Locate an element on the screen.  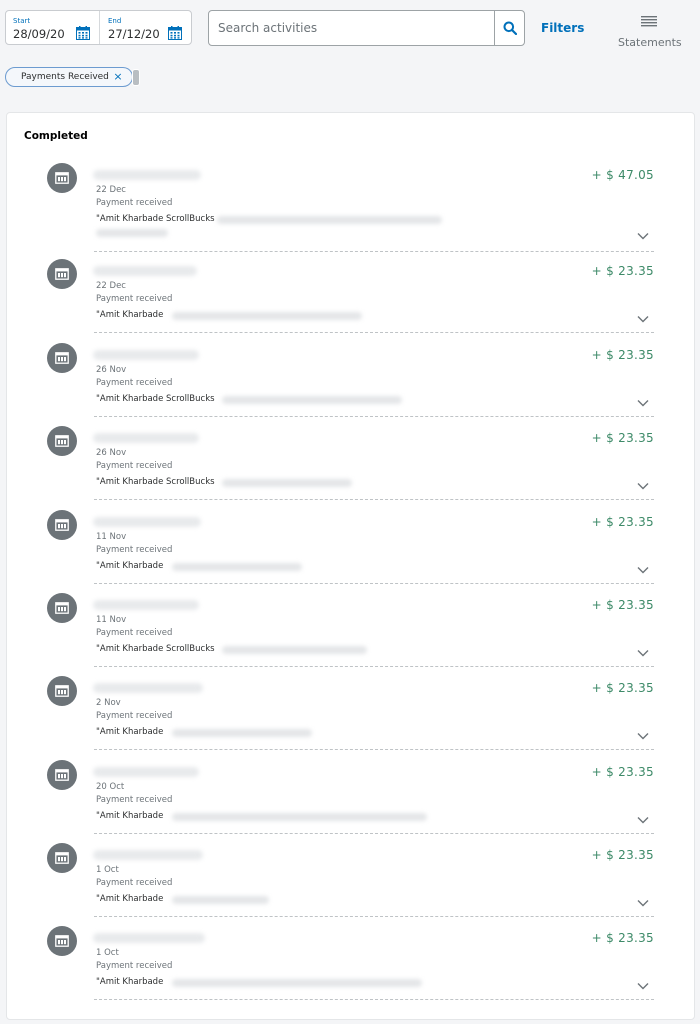
close-icon: × is located at coordinates (118, 77).